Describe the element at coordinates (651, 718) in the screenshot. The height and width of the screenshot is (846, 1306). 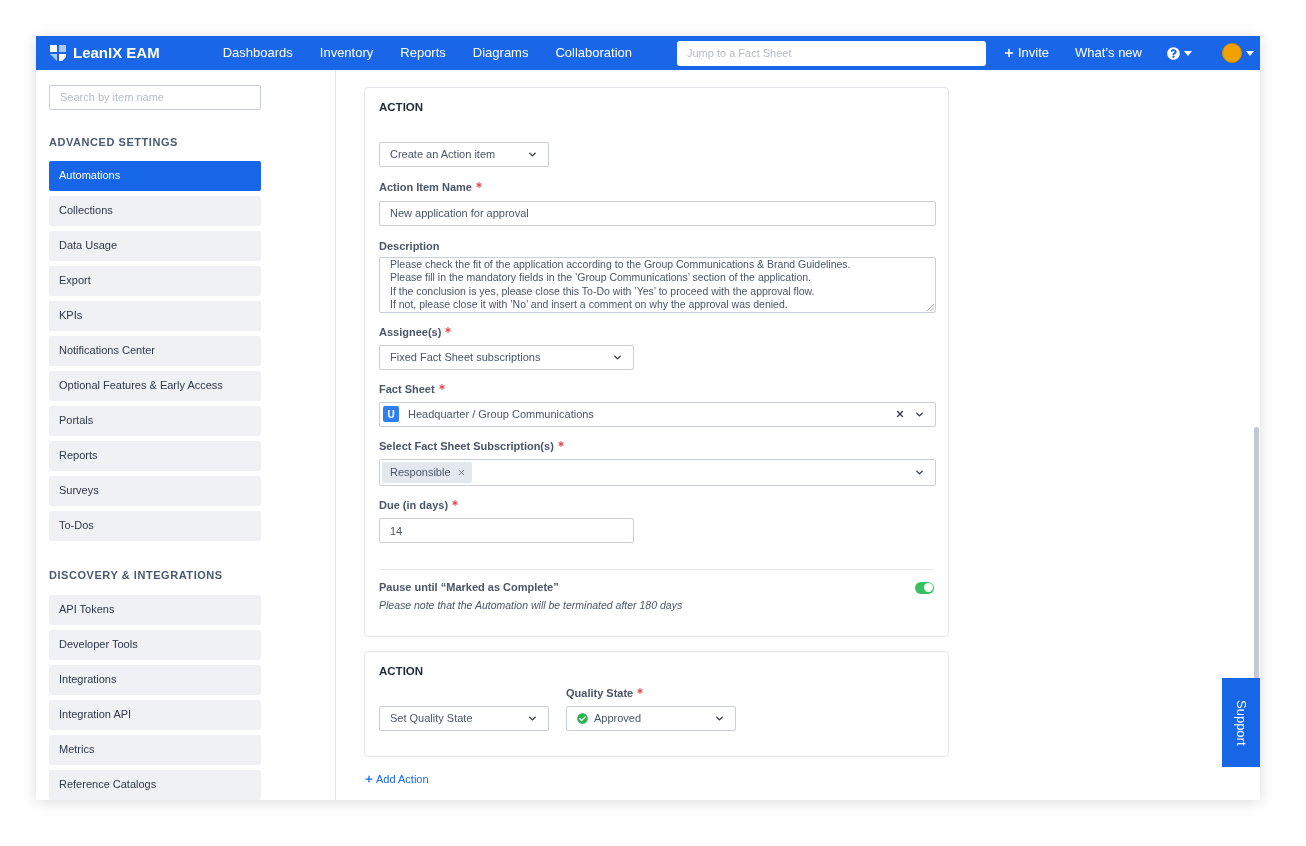
I see `quality-state-select: Approved` at that location.